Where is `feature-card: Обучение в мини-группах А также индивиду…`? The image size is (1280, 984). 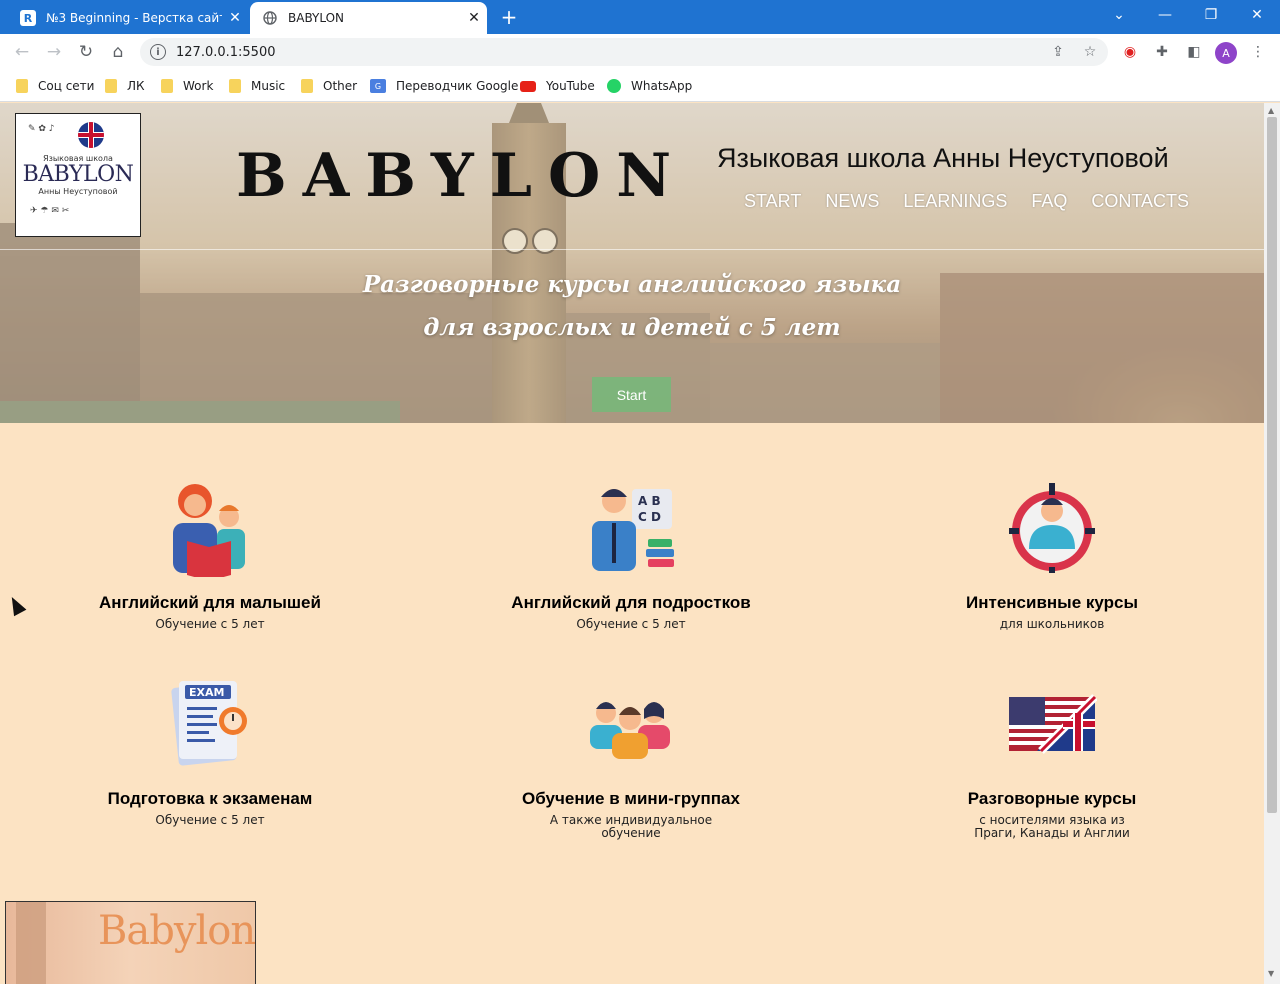
feature-card: Обучение в мини-группах А также индивиду… is located at coordinates (631, 758).